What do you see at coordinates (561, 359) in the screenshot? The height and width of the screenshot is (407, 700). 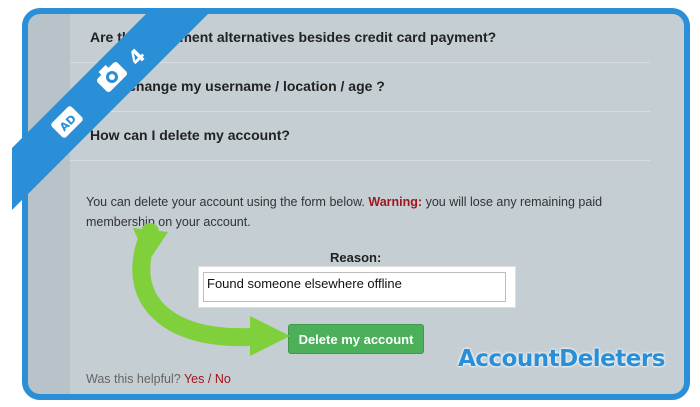 I see `brand-watermark: AccountDeleters` at bounding box center [561, 359].